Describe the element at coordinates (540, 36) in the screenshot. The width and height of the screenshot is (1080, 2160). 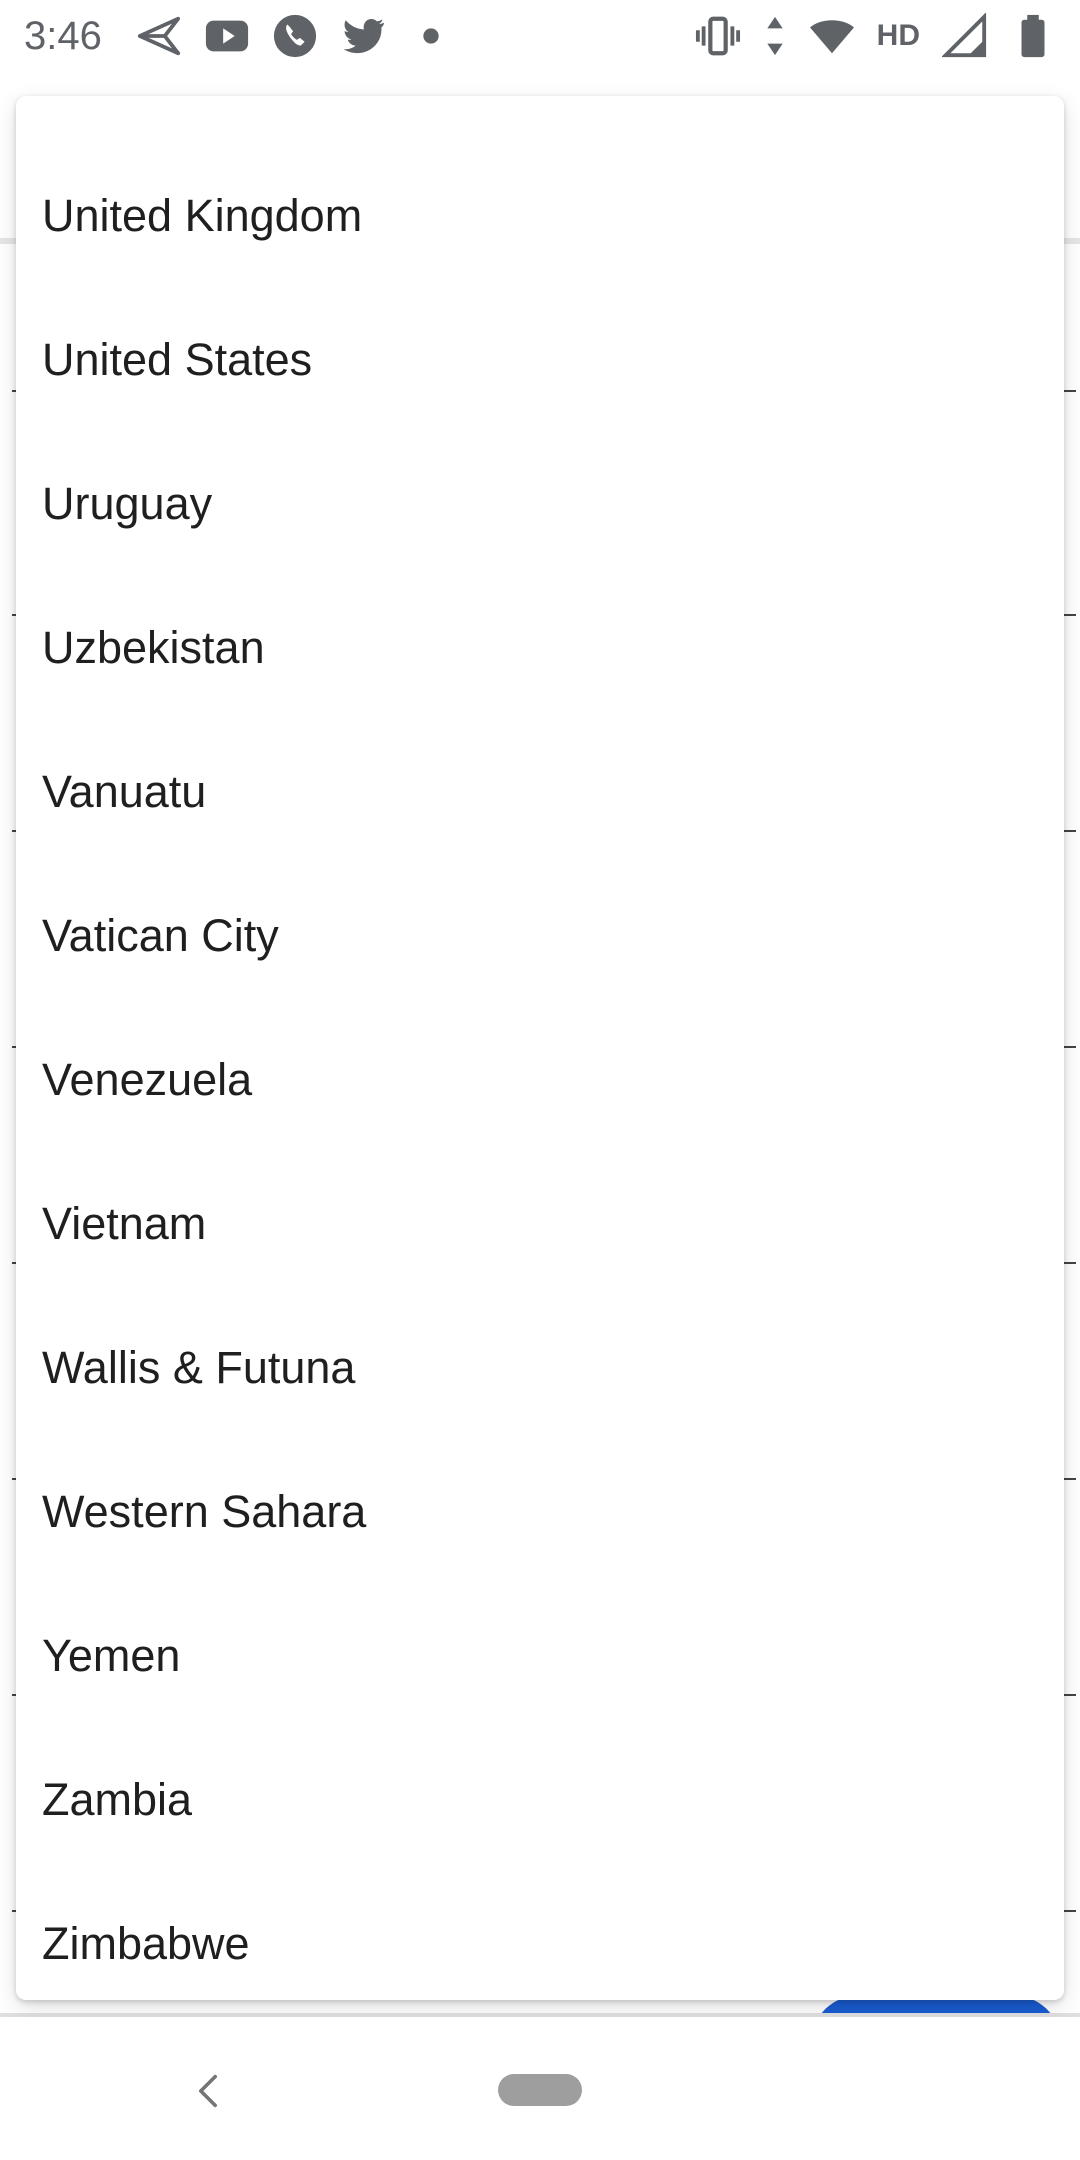
I see `status-bar: 3:46 HD` at that location.